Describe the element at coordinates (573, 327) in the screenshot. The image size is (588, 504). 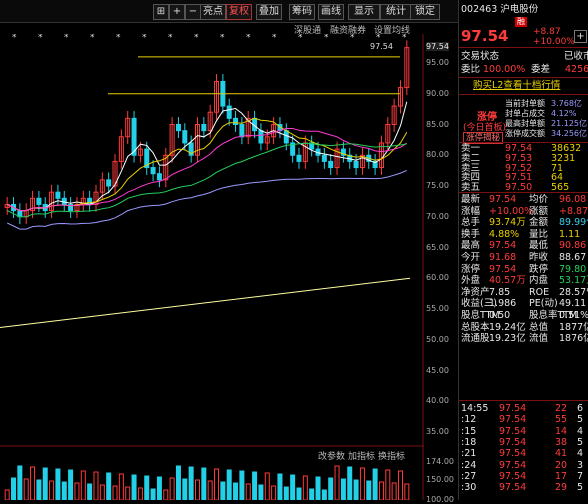
I see `stat-value: 1877亿` at that location.